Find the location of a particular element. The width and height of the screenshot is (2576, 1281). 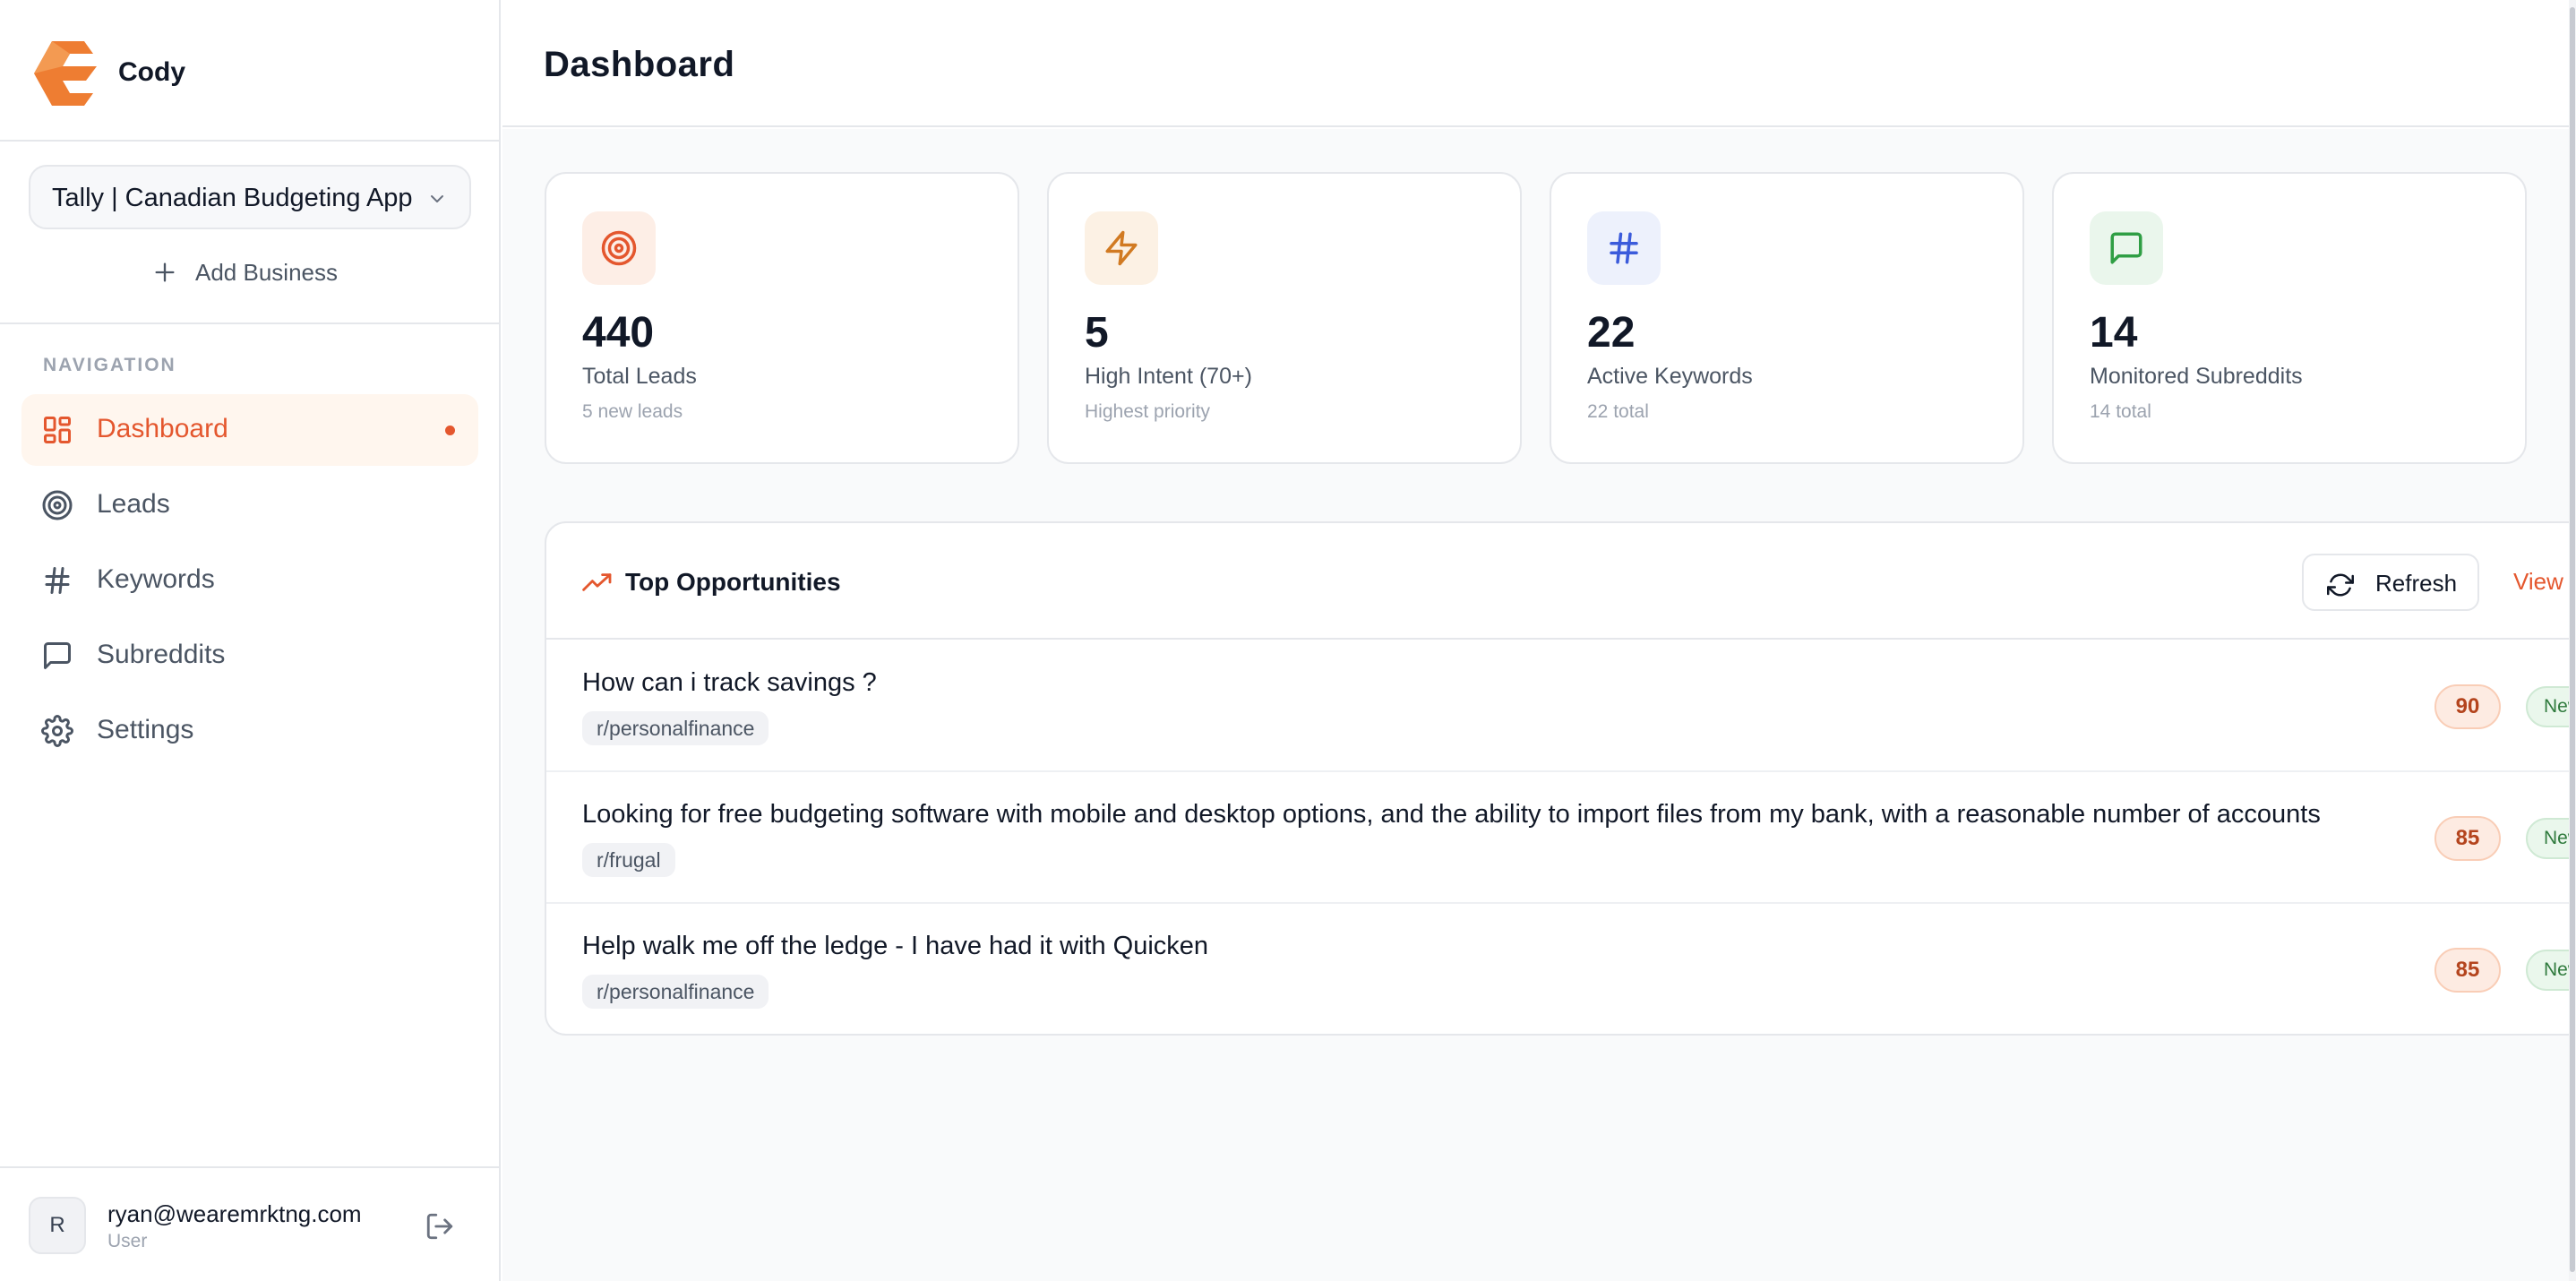

stat-card-active-keywords: 22 Active Keywords 22 total is located at coordinates (1787, 318).